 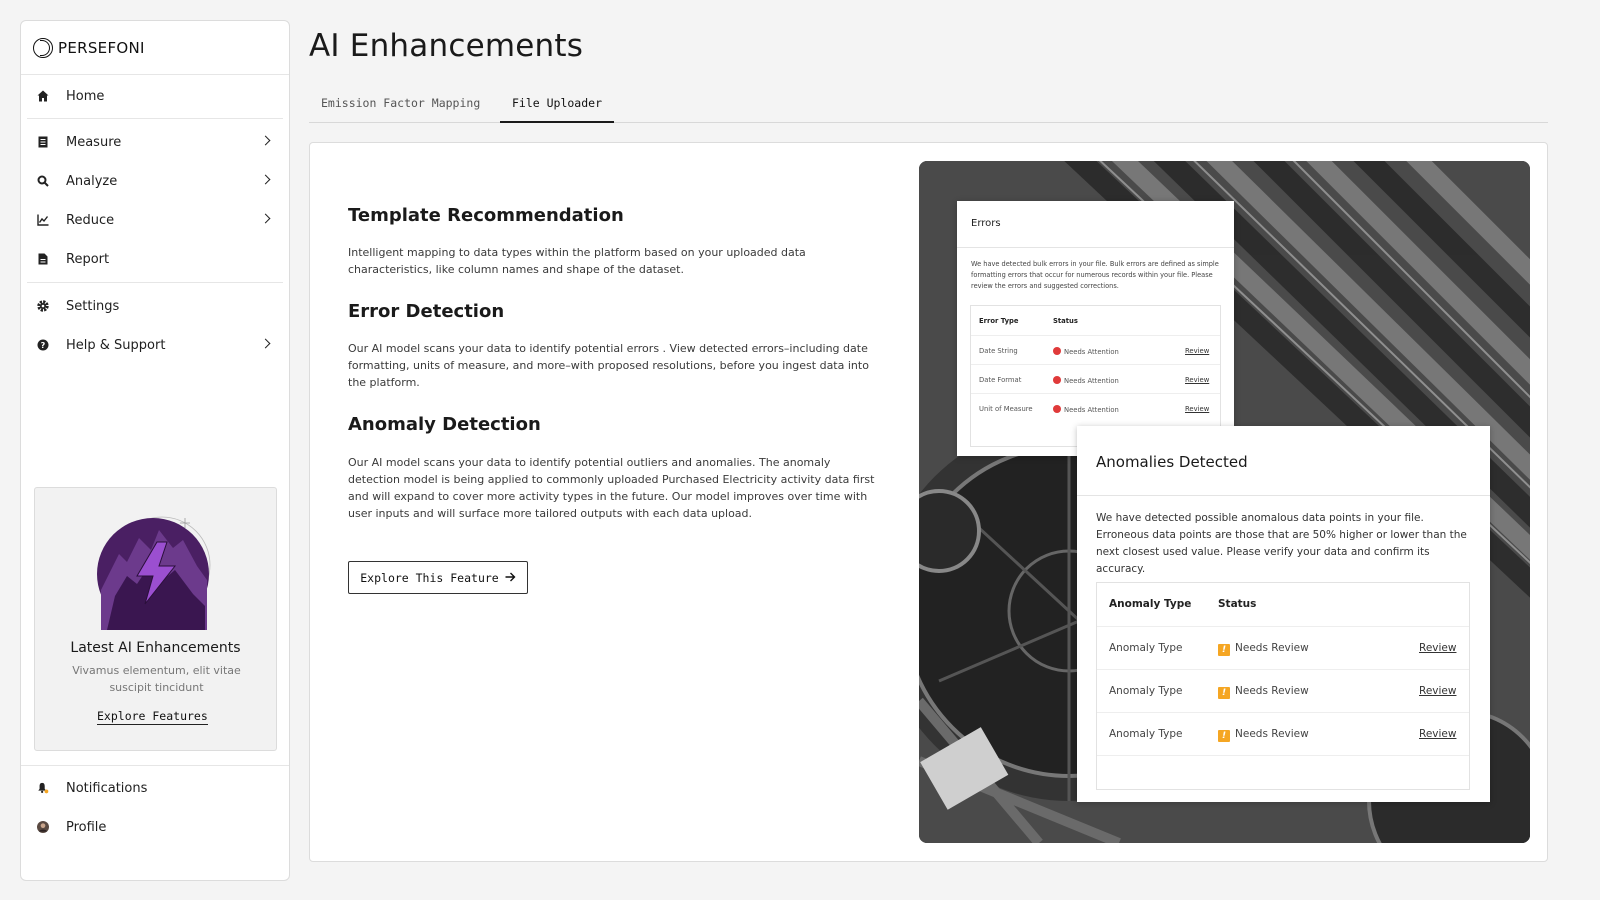 What do you see at coordinates (43, 96) in the screenshot?
I see `home-icon` at bounding box center [43, 96].